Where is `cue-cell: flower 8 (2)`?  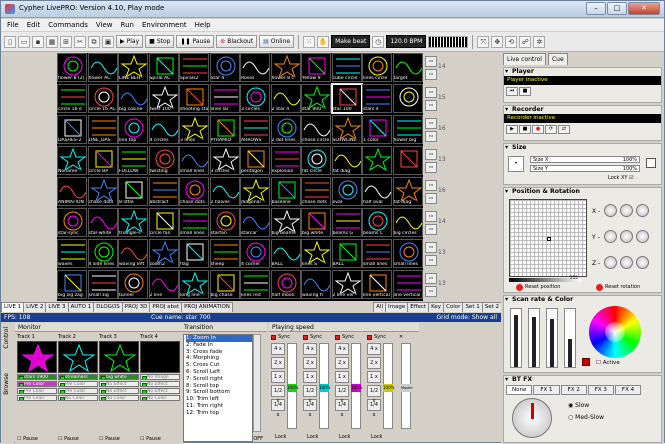
cue-cell: flower 8 (2) is located at coordinates (72, 67).